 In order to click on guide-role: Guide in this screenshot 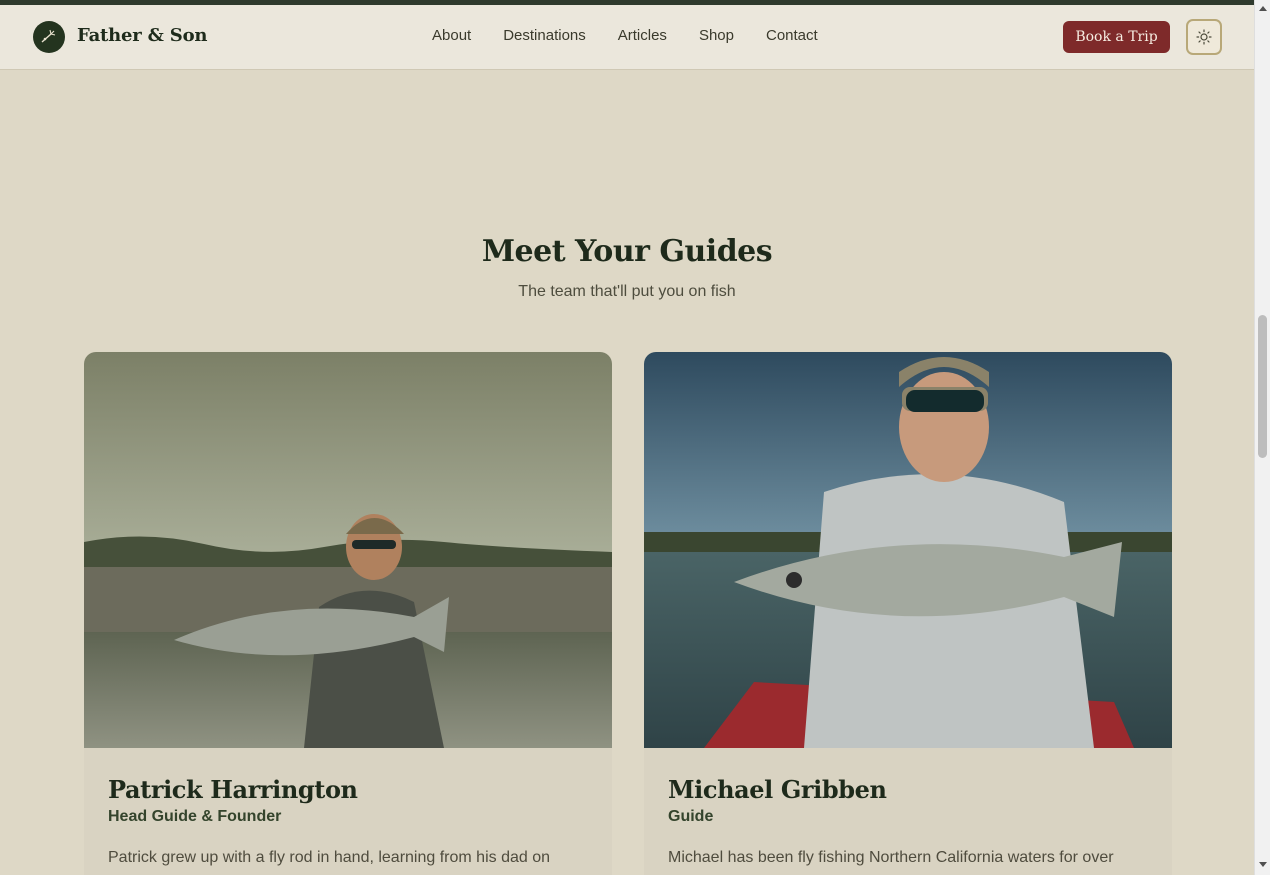, I will do `click(691, 816)`.